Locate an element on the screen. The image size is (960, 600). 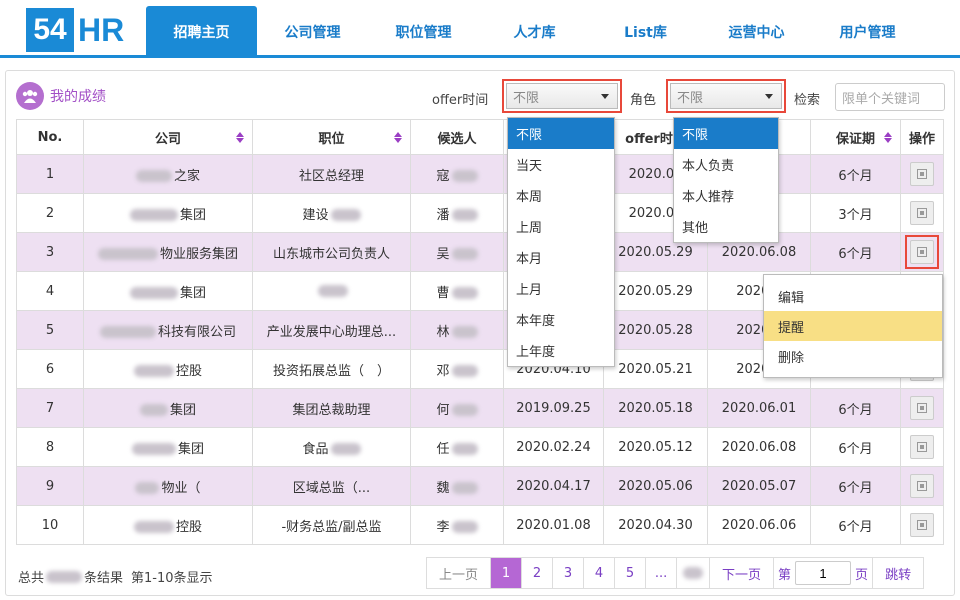
col-no: No. is located at coordinates (50, 137).